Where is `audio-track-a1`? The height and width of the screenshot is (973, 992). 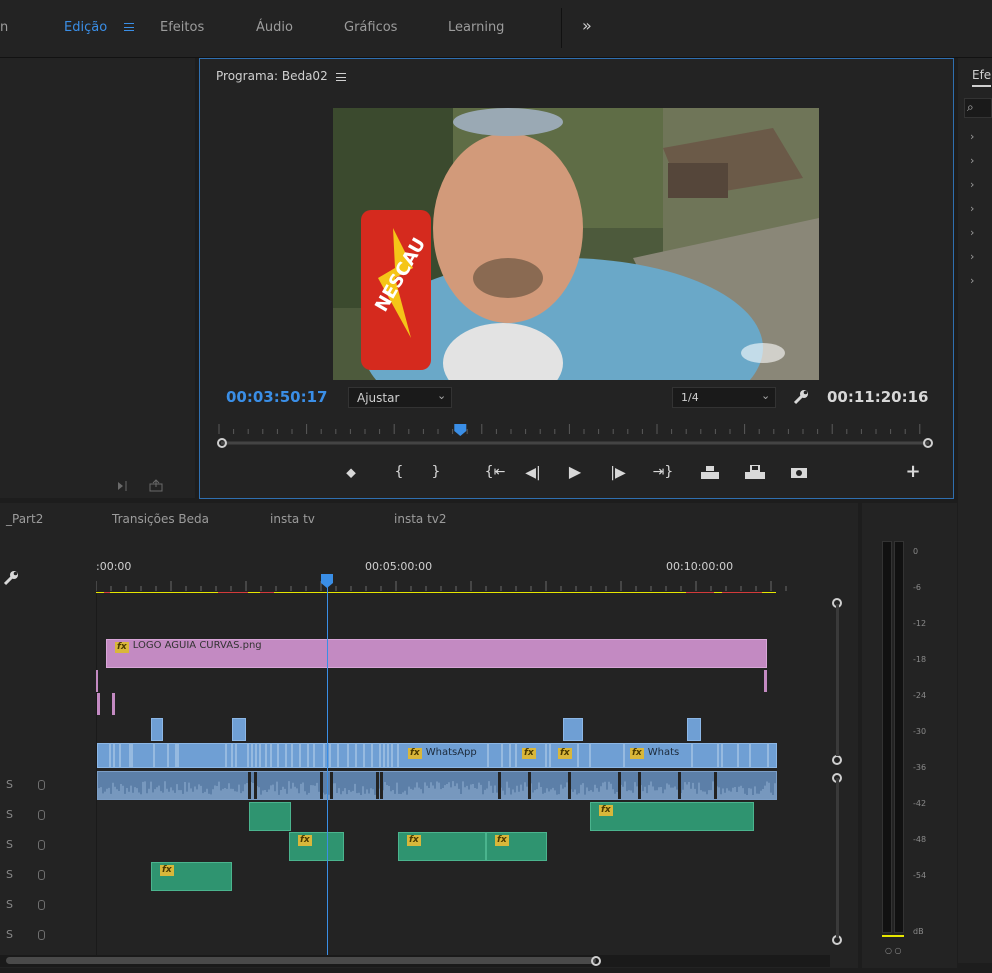
audio-track-a1 is located at coordinates (437, 785).